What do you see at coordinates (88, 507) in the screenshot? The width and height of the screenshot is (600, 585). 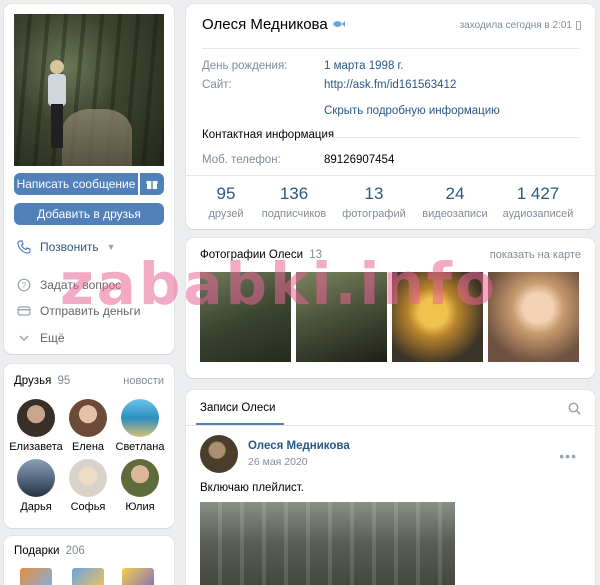 I see `friend-name: Софья` at bounding box center [88, 507].